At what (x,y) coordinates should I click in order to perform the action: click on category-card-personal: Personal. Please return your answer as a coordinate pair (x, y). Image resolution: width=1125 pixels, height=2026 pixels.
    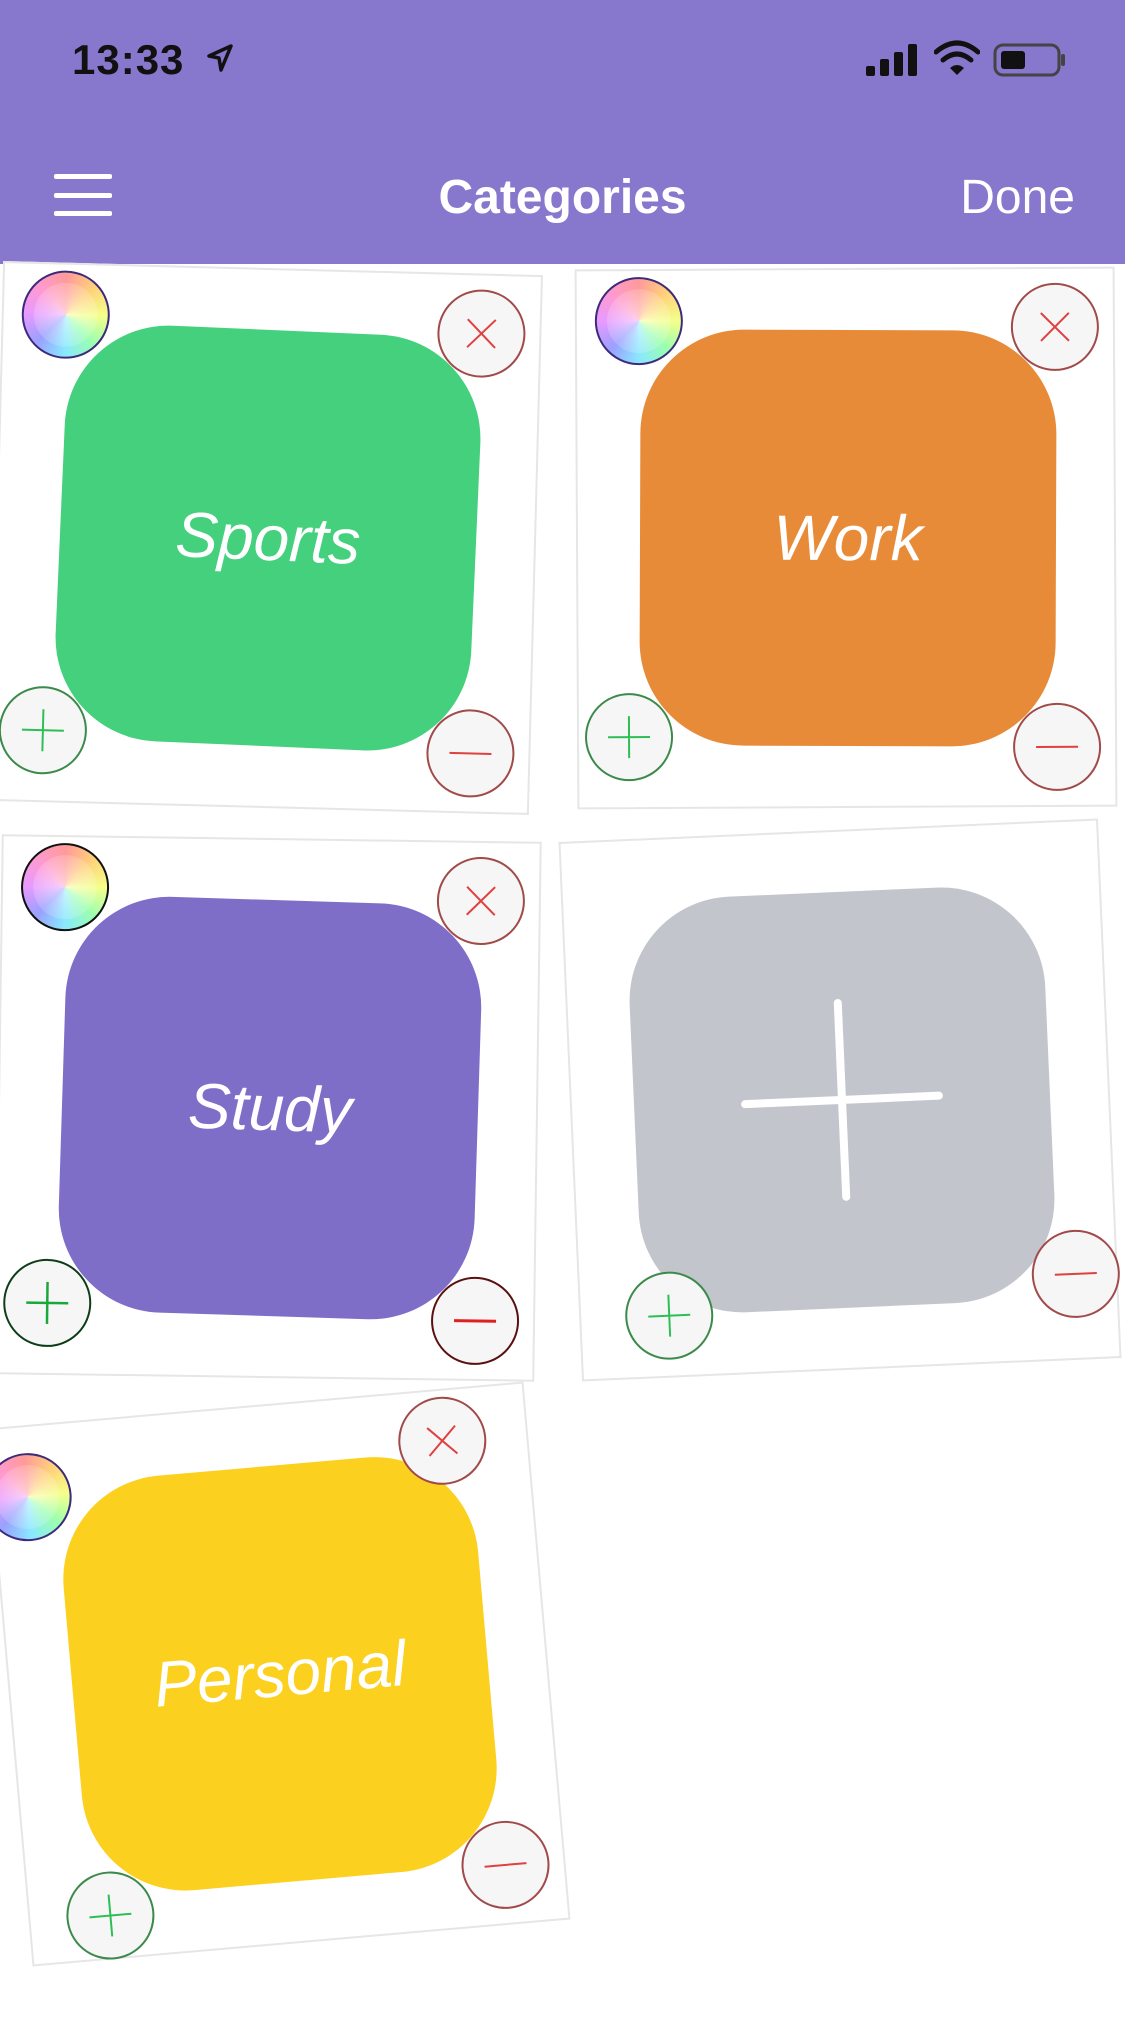
    Looking at the image, I should click on (285, 1674).